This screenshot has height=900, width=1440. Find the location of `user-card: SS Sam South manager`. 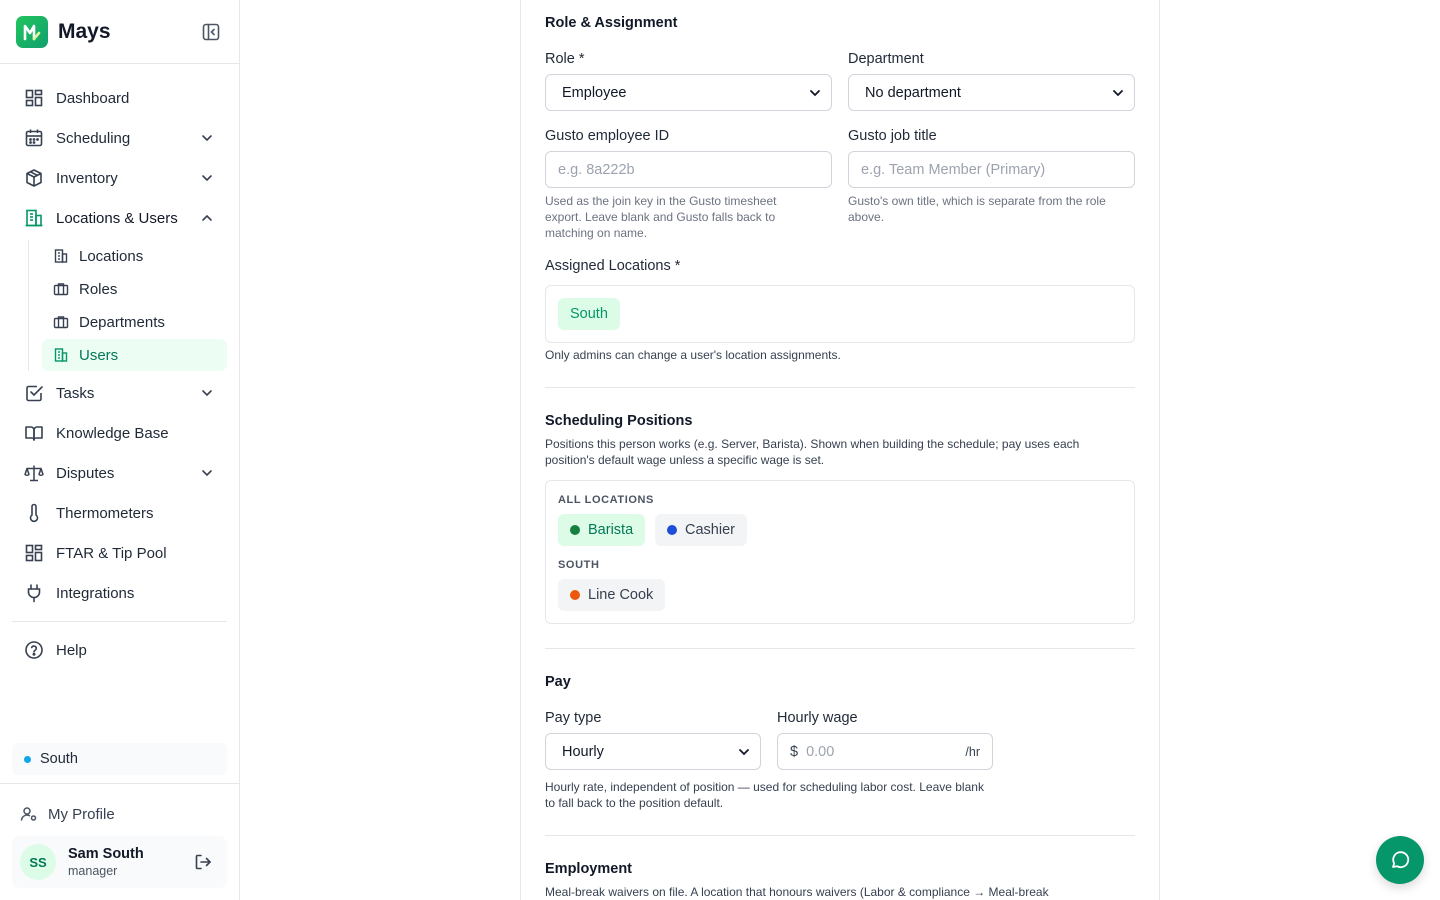

user-card: SS Sam South manager is located at coordinates (119, 862).